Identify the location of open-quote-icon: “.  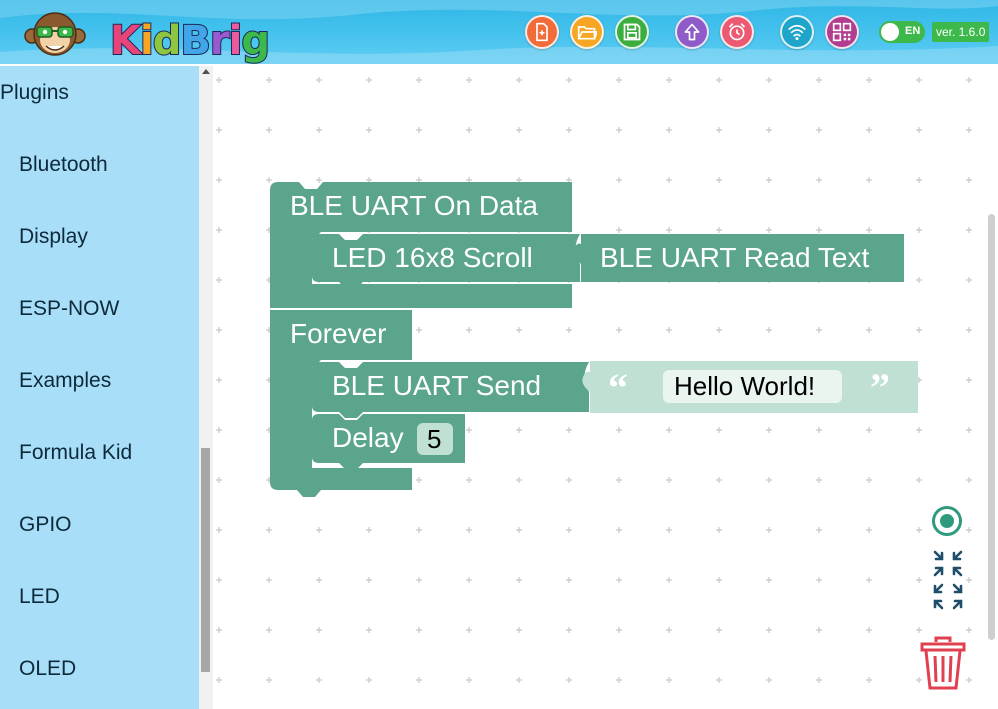
(618, 387).